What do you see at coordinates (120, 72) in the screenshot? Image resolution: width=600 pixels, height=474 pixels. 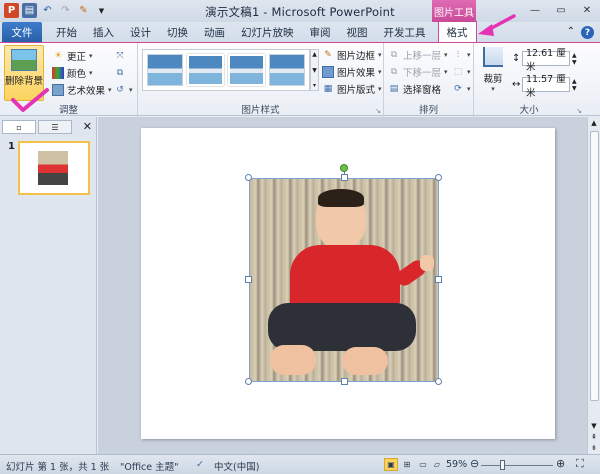 I see `change-picture-button: ⧉` at bounding box center [120, 72].